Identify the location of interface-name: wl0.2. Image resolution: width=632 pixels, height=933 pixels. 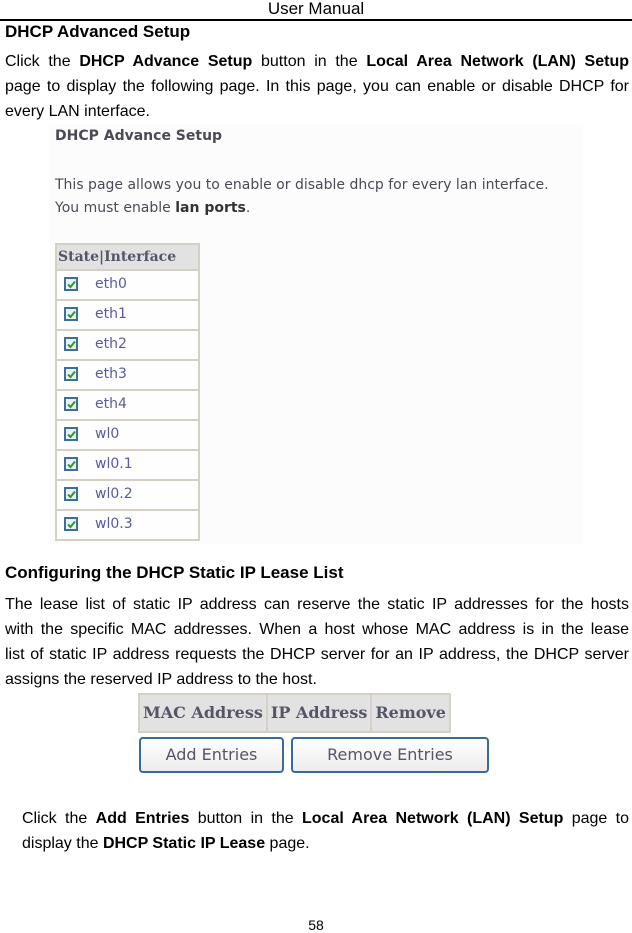
(114, 494).